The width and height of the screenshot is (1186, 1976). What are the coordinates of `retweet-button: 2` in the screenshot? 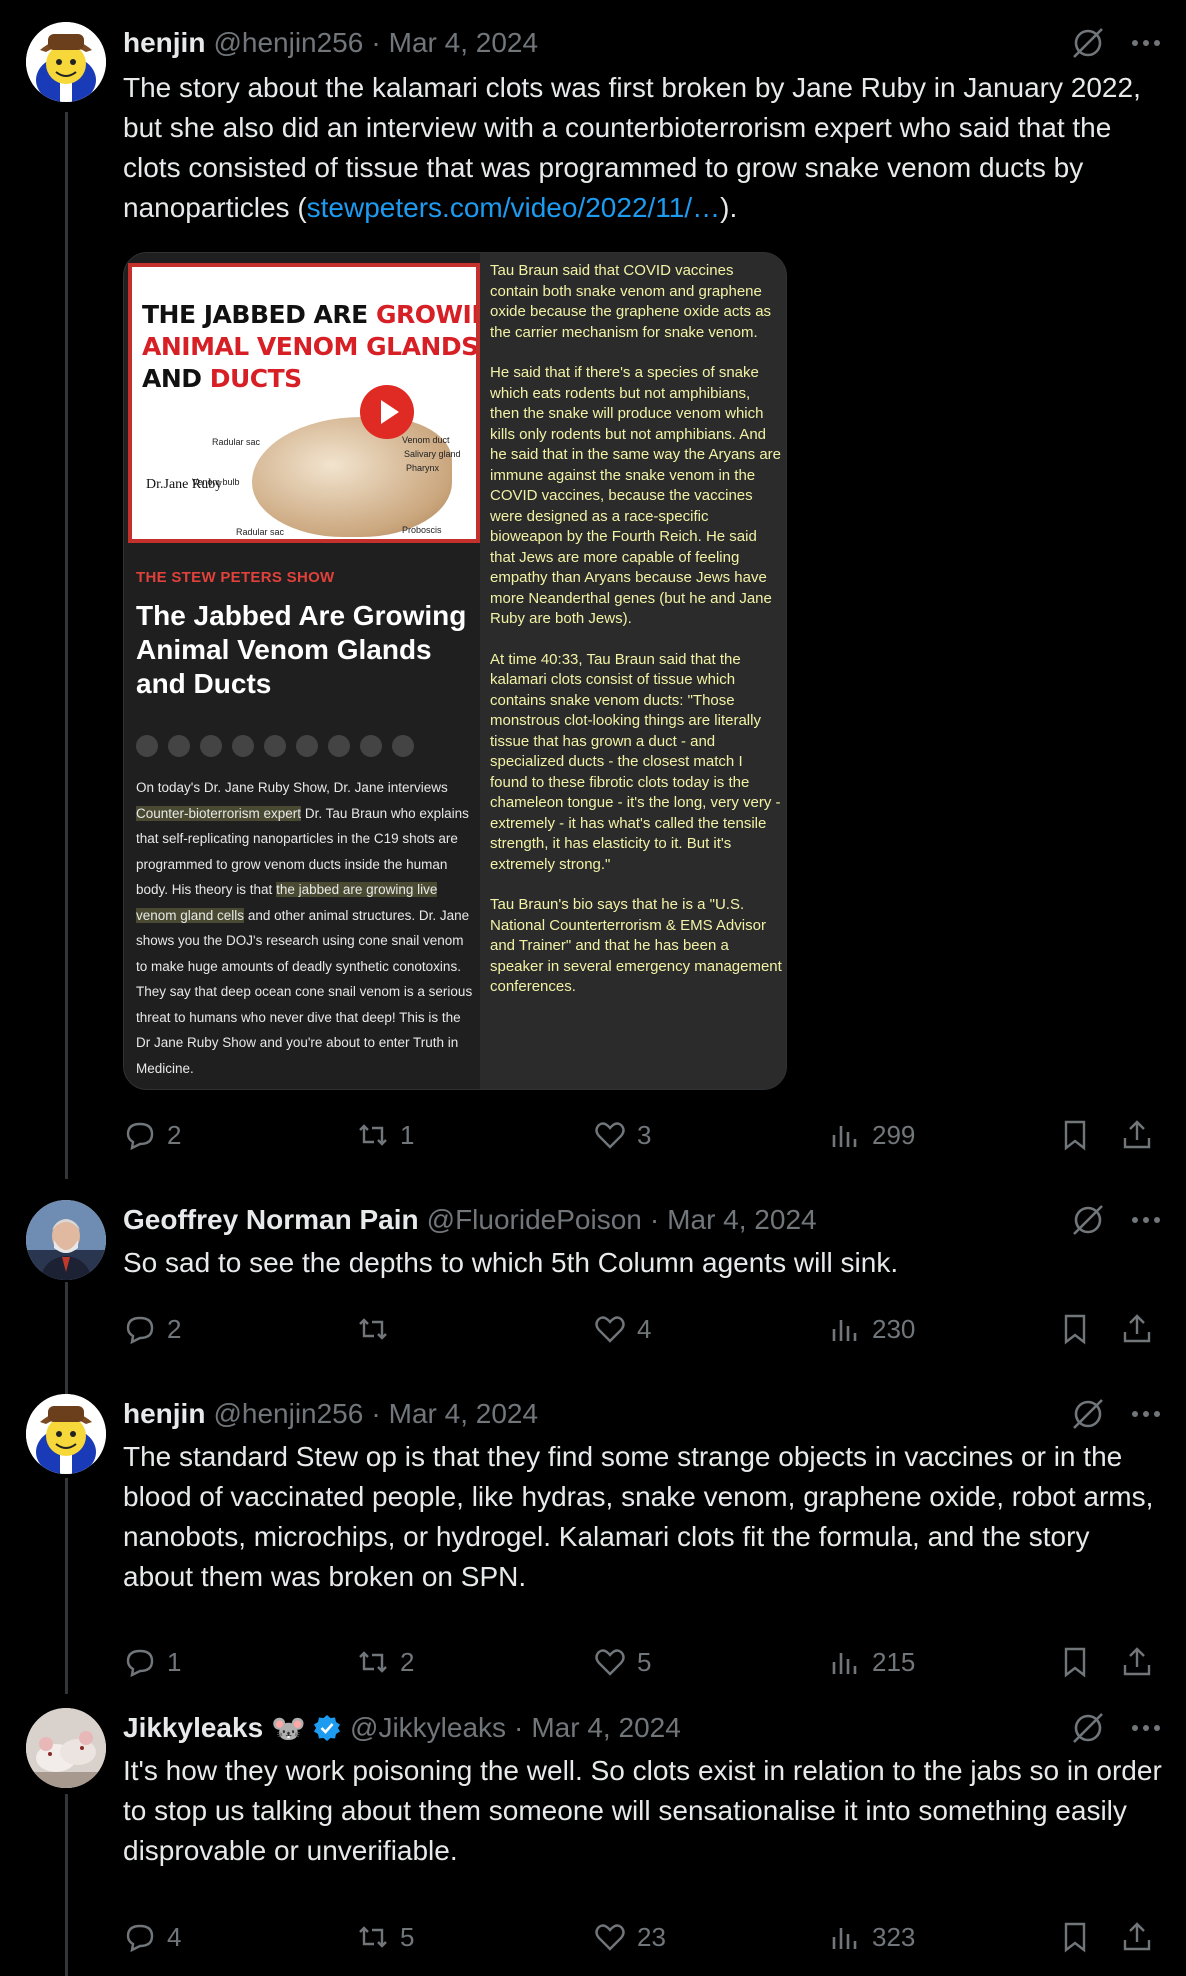 It's located at (385, 1662).